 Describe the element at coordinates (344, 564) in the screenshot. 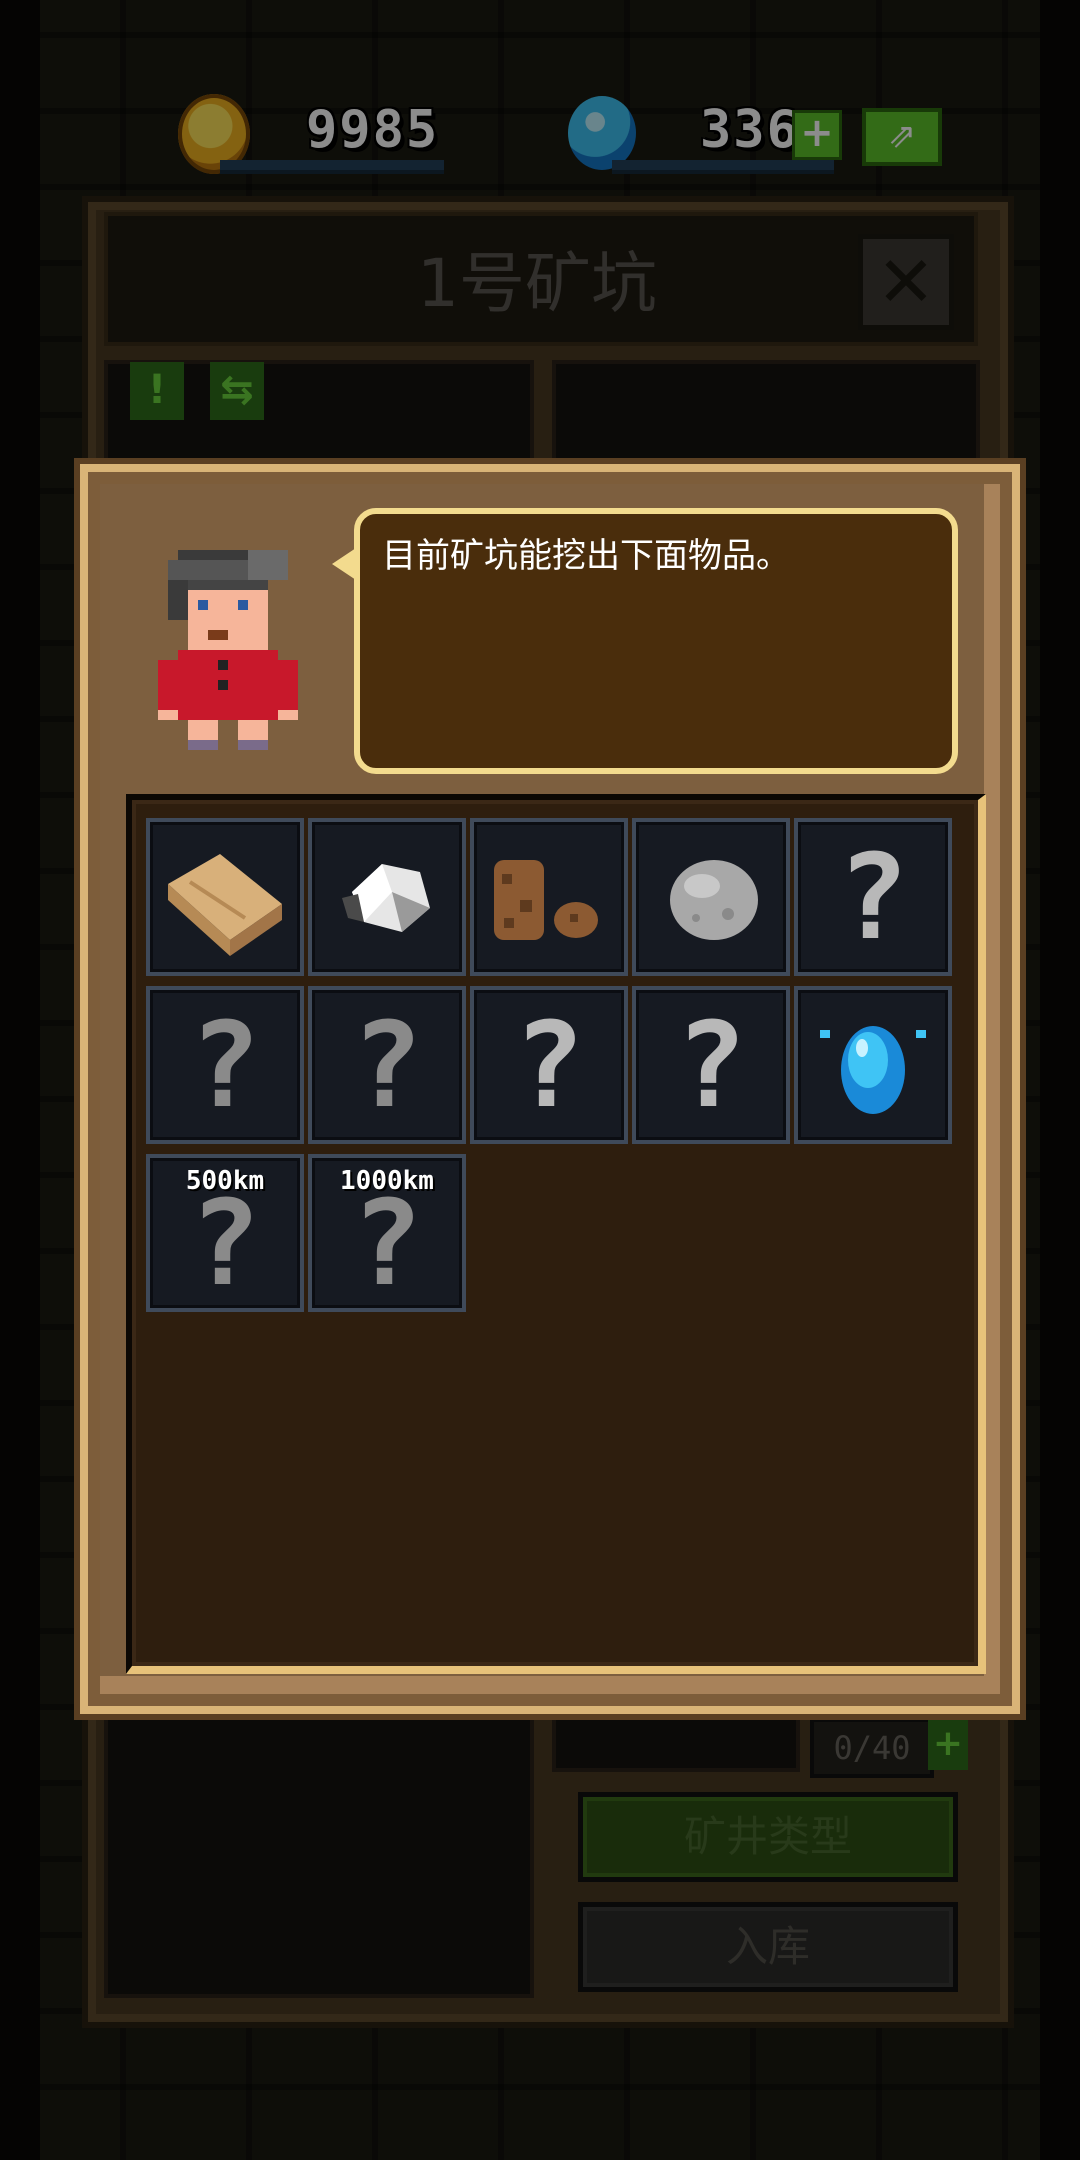

I see `speech-tail` at that location.